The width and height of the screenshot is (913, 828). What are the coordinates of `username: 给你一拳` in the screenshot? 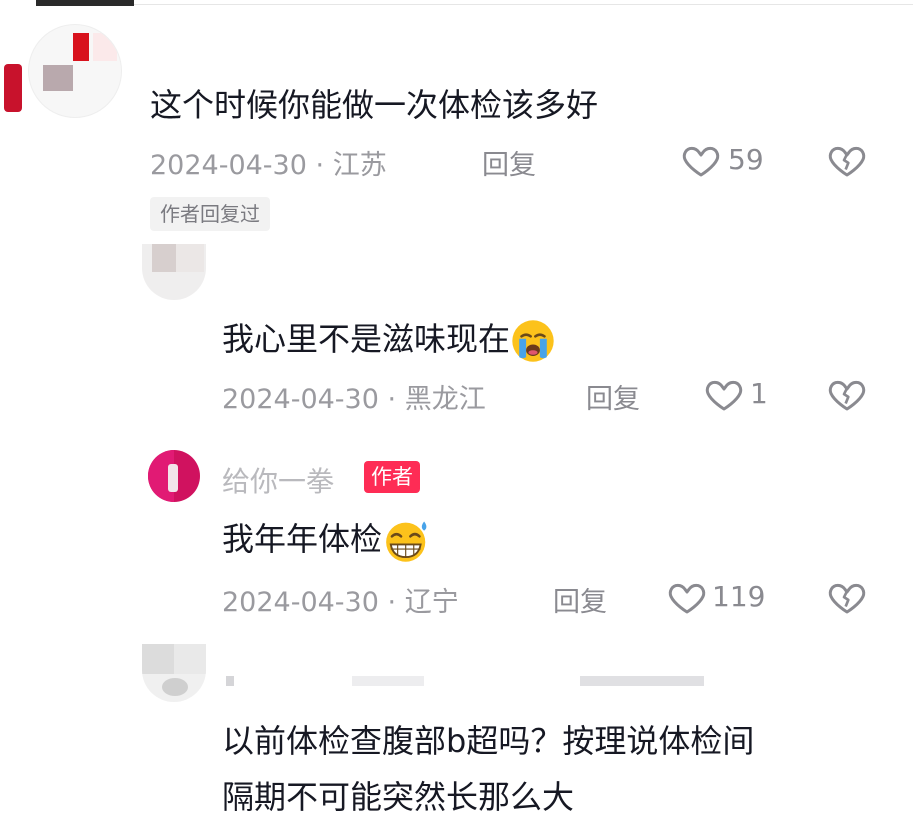 It's located at (278, 480).